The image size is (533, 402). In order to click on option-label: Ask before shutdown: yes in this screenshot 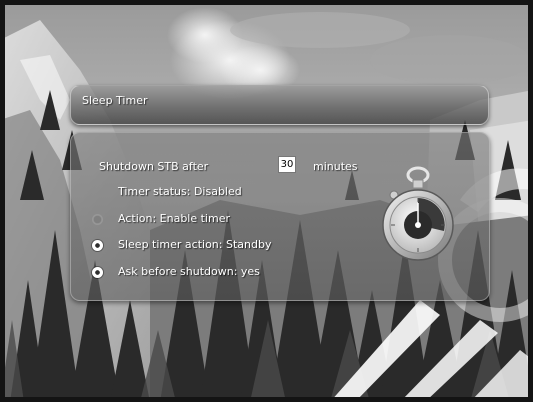, I will do `click(189, 271)`.